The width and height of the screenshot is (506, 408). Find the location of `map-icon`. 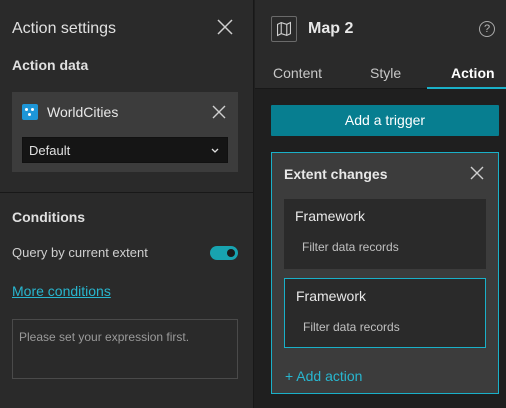

map-icon is located at coordinates (284, 29).